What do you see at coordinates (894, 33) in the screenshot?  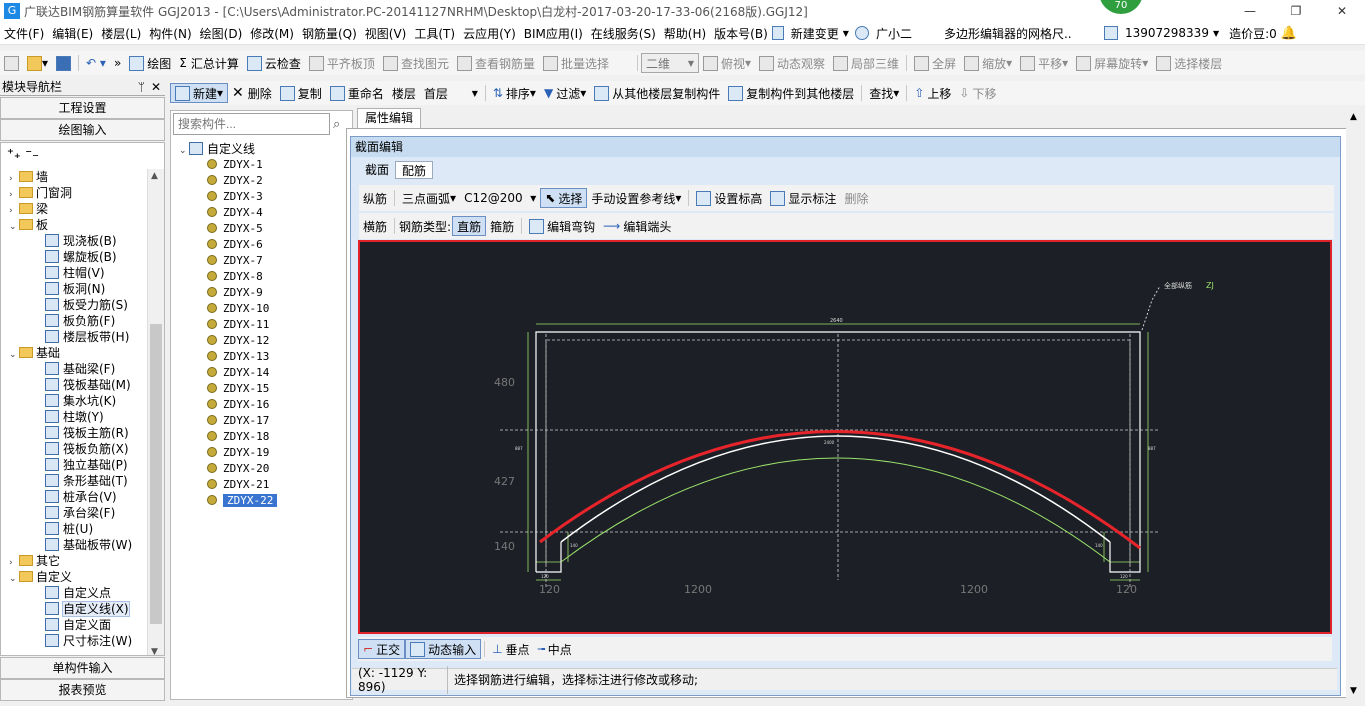 I see `assistant-link: 广小二` at bounding box center [894, 33].